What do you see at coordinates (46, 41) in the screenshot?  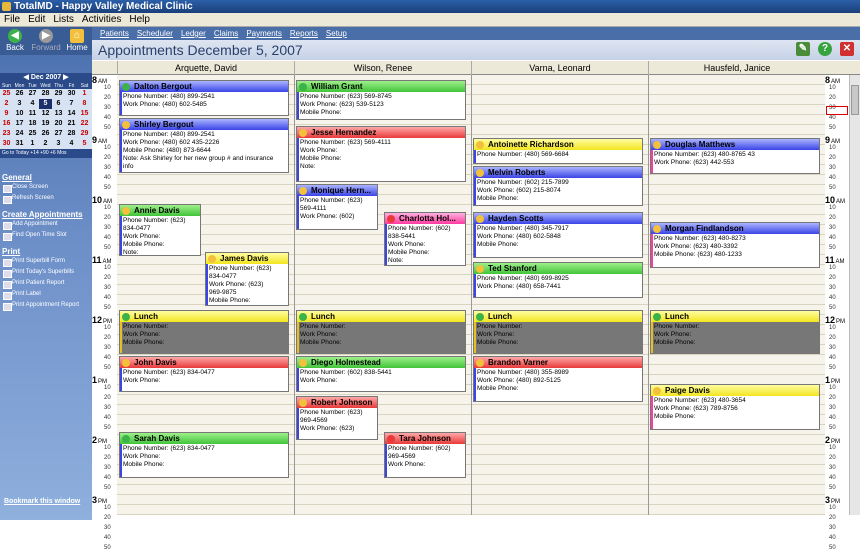 I see `forward-button: ▶ Forward` at bounding box center [46, 41].